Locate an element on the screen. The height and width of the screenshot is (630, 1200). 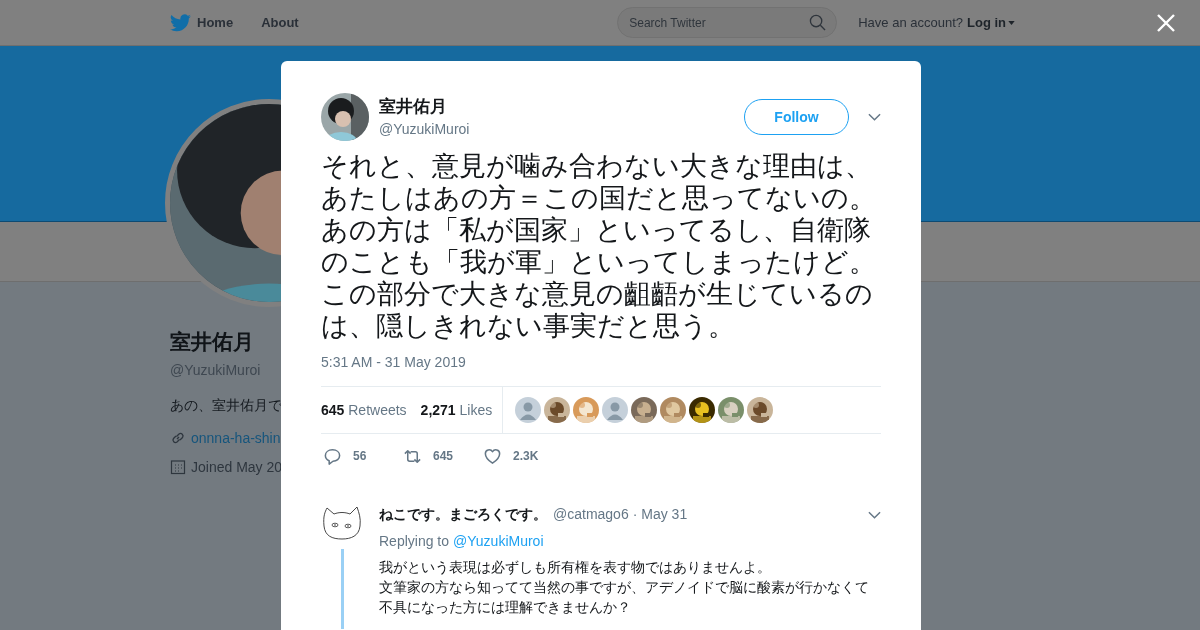
mention-link: @YuzukiMuroi is located at coordinates (498, 541).